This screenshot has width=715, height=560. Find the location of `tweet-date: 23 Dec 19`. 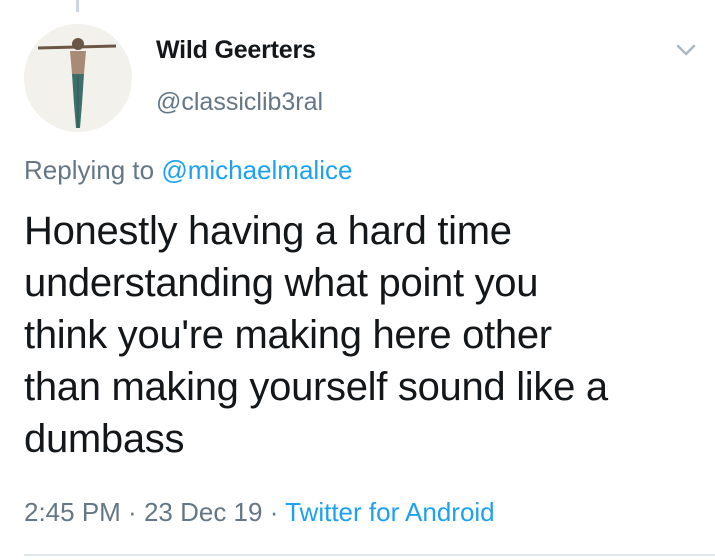

tweet-date: 23 Dec 19 is located at coordinates (203, 512).